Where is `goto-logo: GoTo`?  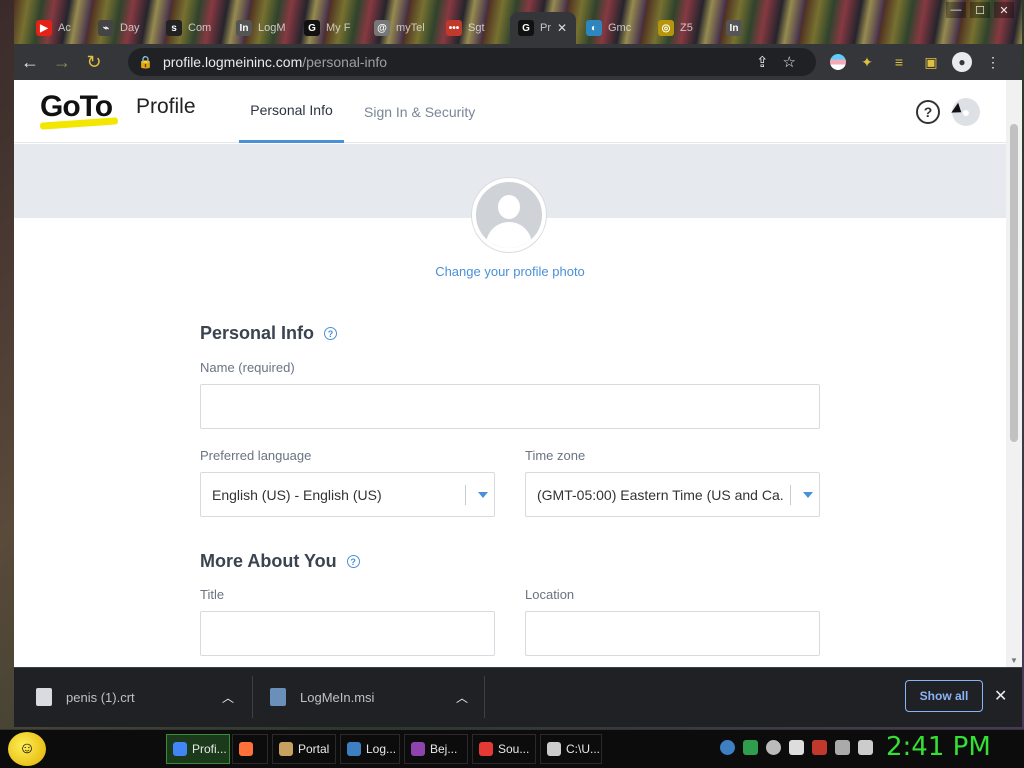
goto-logo: GoTo is located at coordinates (76, 107).